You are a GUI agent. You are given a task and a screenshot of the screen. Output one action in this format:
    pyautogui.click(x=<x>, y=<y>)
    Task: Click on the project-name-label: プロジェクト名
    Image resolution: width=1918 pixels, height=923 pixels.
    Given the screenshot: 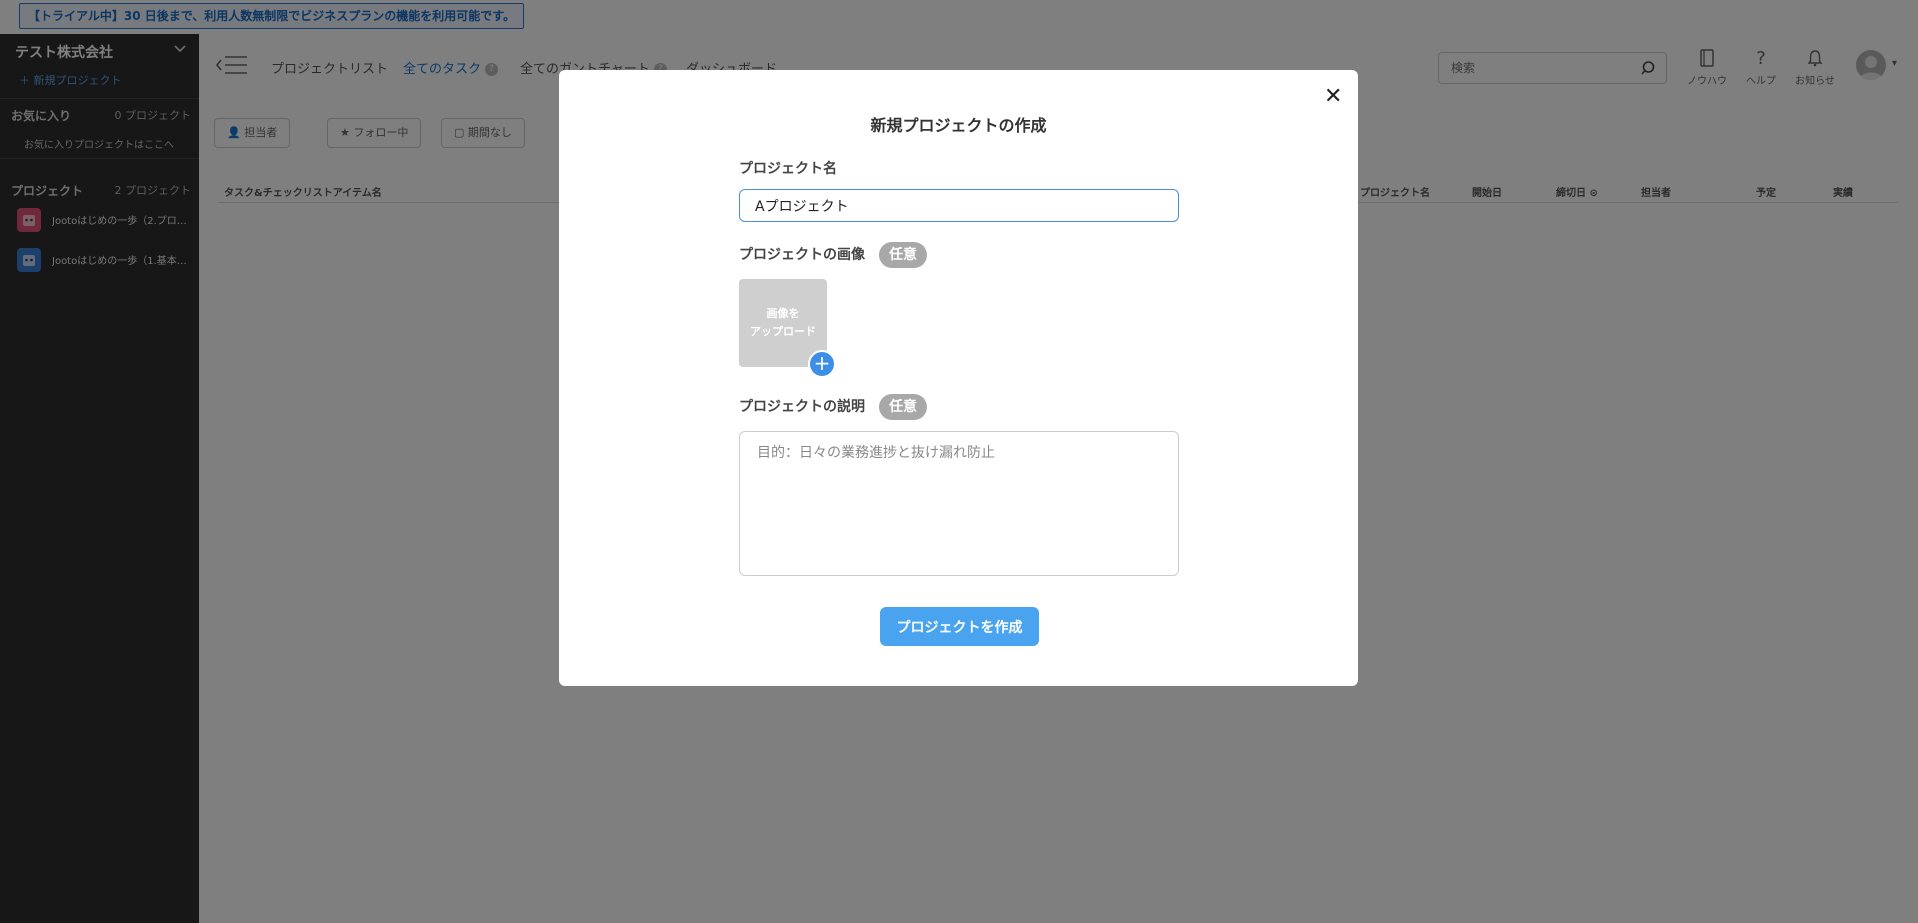 What is the action you would take?
    pyautogui.click(x=788, y=169)
    